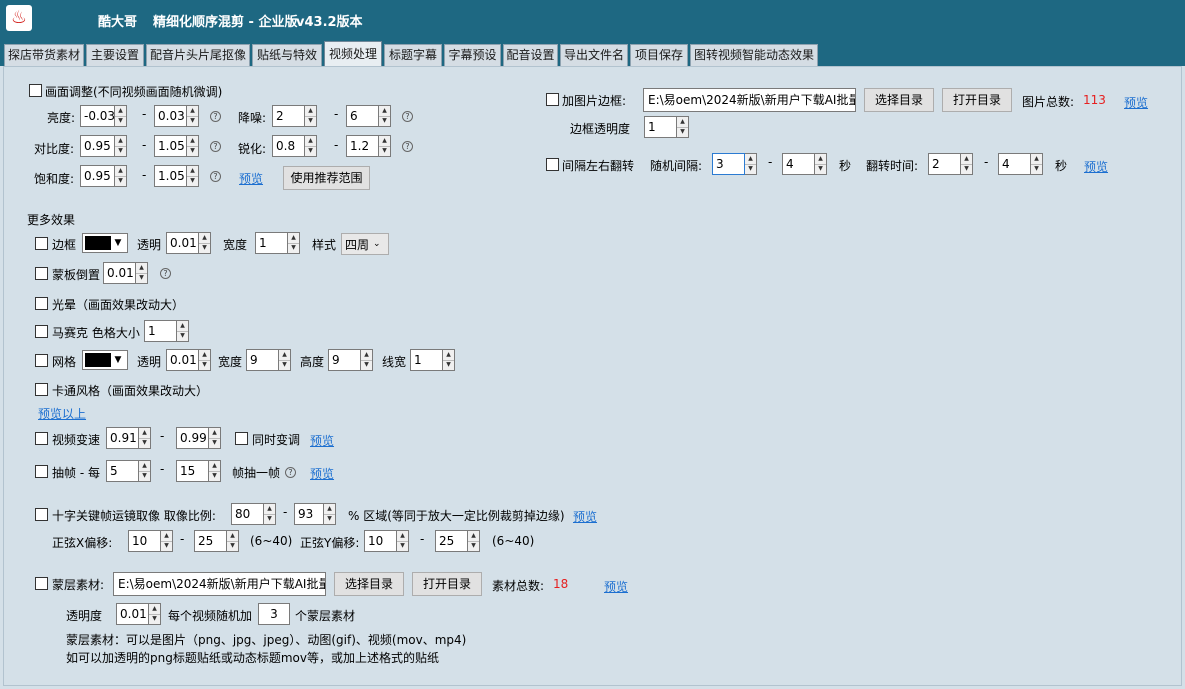 The height and width of the screenshot is (689, 1185). I want to click on border-opacity-value: 1, so click(660, 127).